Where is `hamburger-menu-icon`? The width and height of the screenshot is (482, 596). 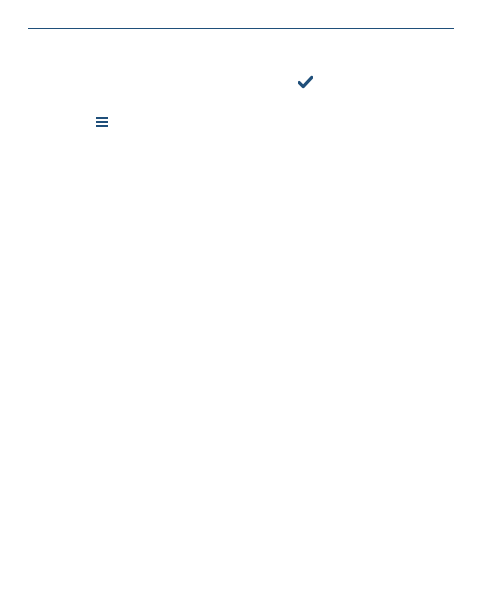 hamburger-menu-icon is located at coordinates (102, 122).